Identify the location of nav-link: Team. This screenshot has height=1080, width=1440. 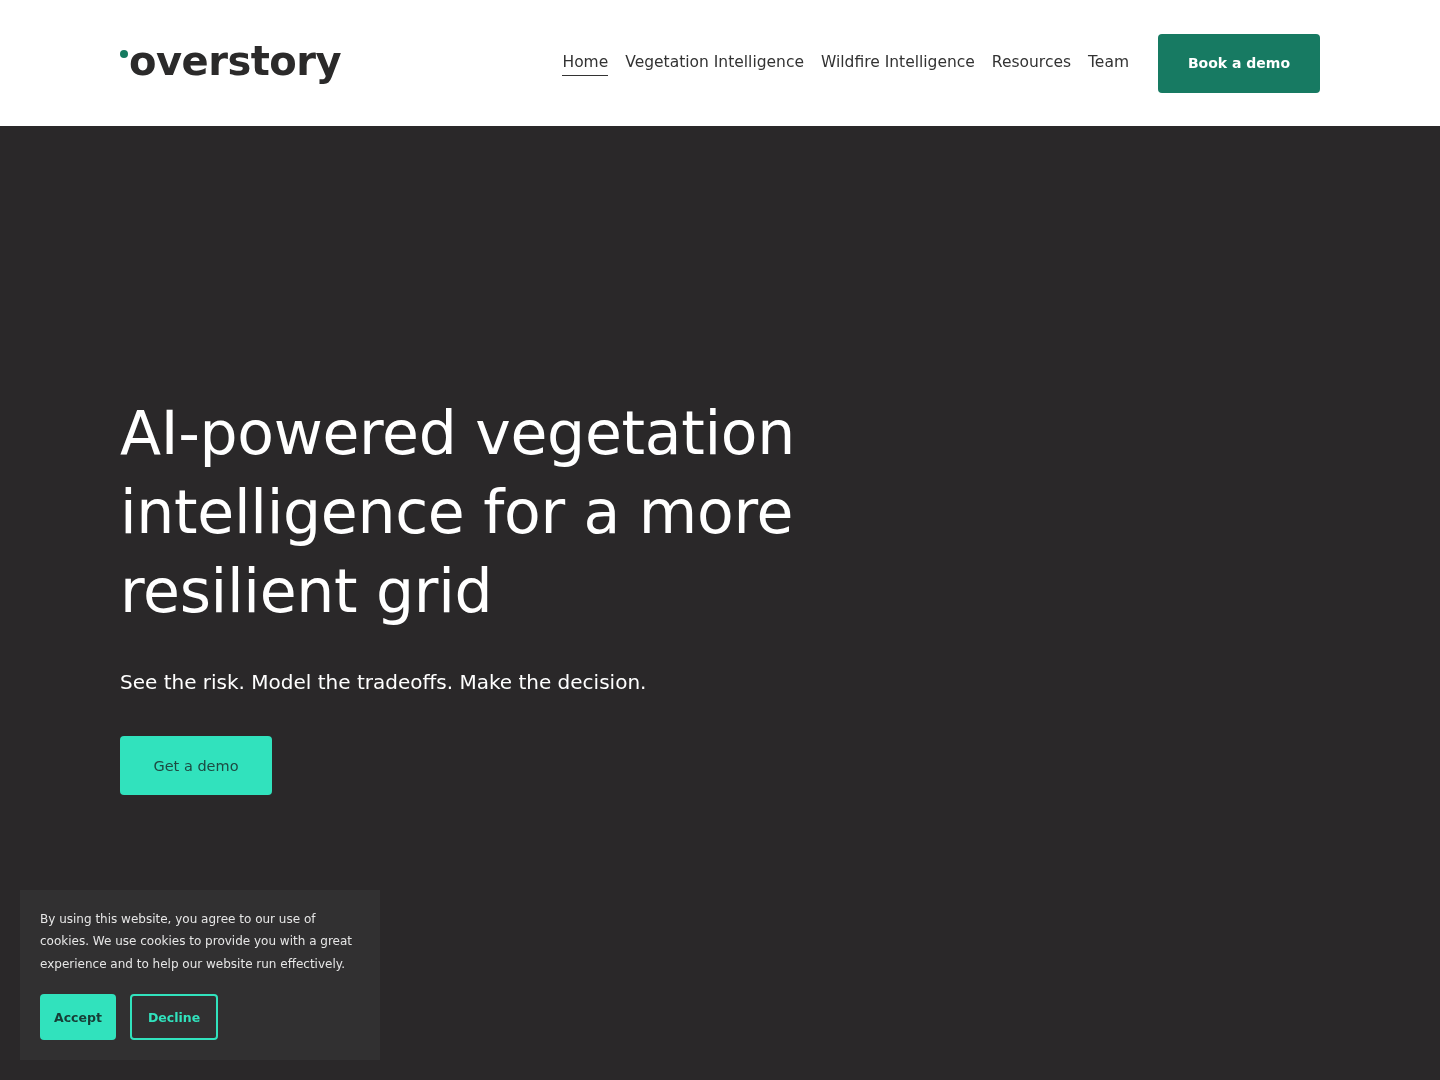
(1108, 63).